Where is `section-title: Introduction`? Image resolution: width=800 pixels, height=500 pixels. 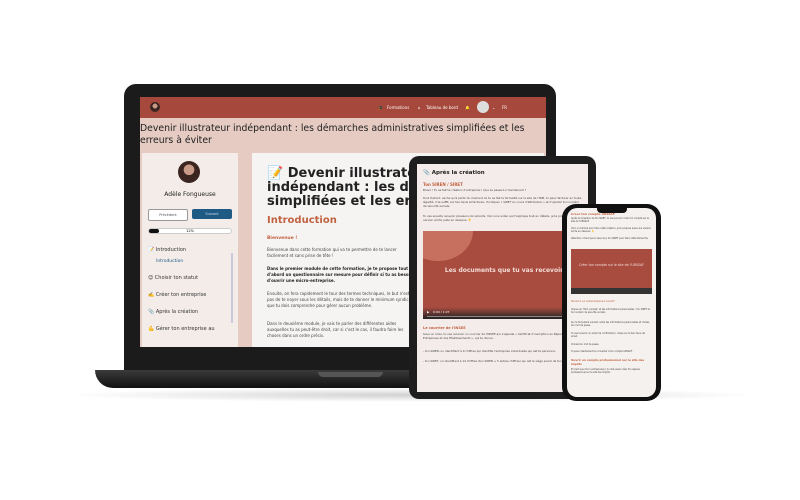 section-title: Introduction is located at coordinates (302, 220).